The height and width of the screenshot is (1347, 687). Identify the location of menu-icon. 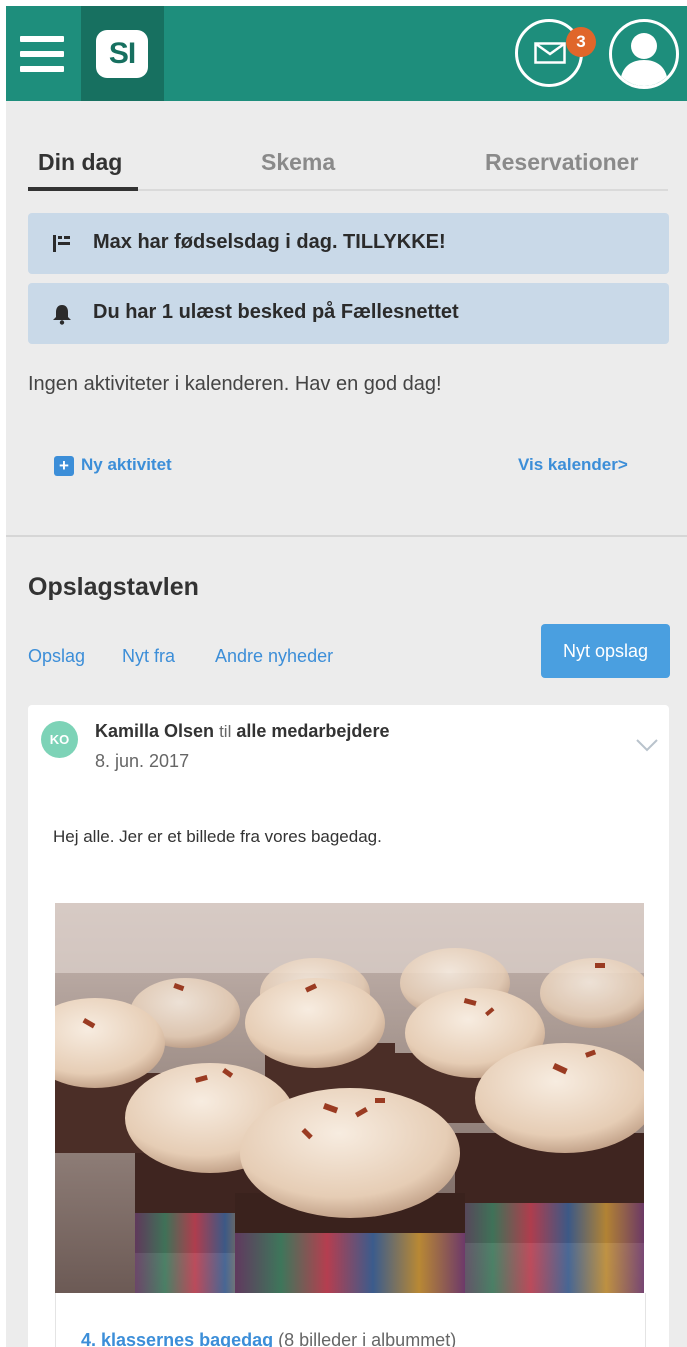
(42, 54).